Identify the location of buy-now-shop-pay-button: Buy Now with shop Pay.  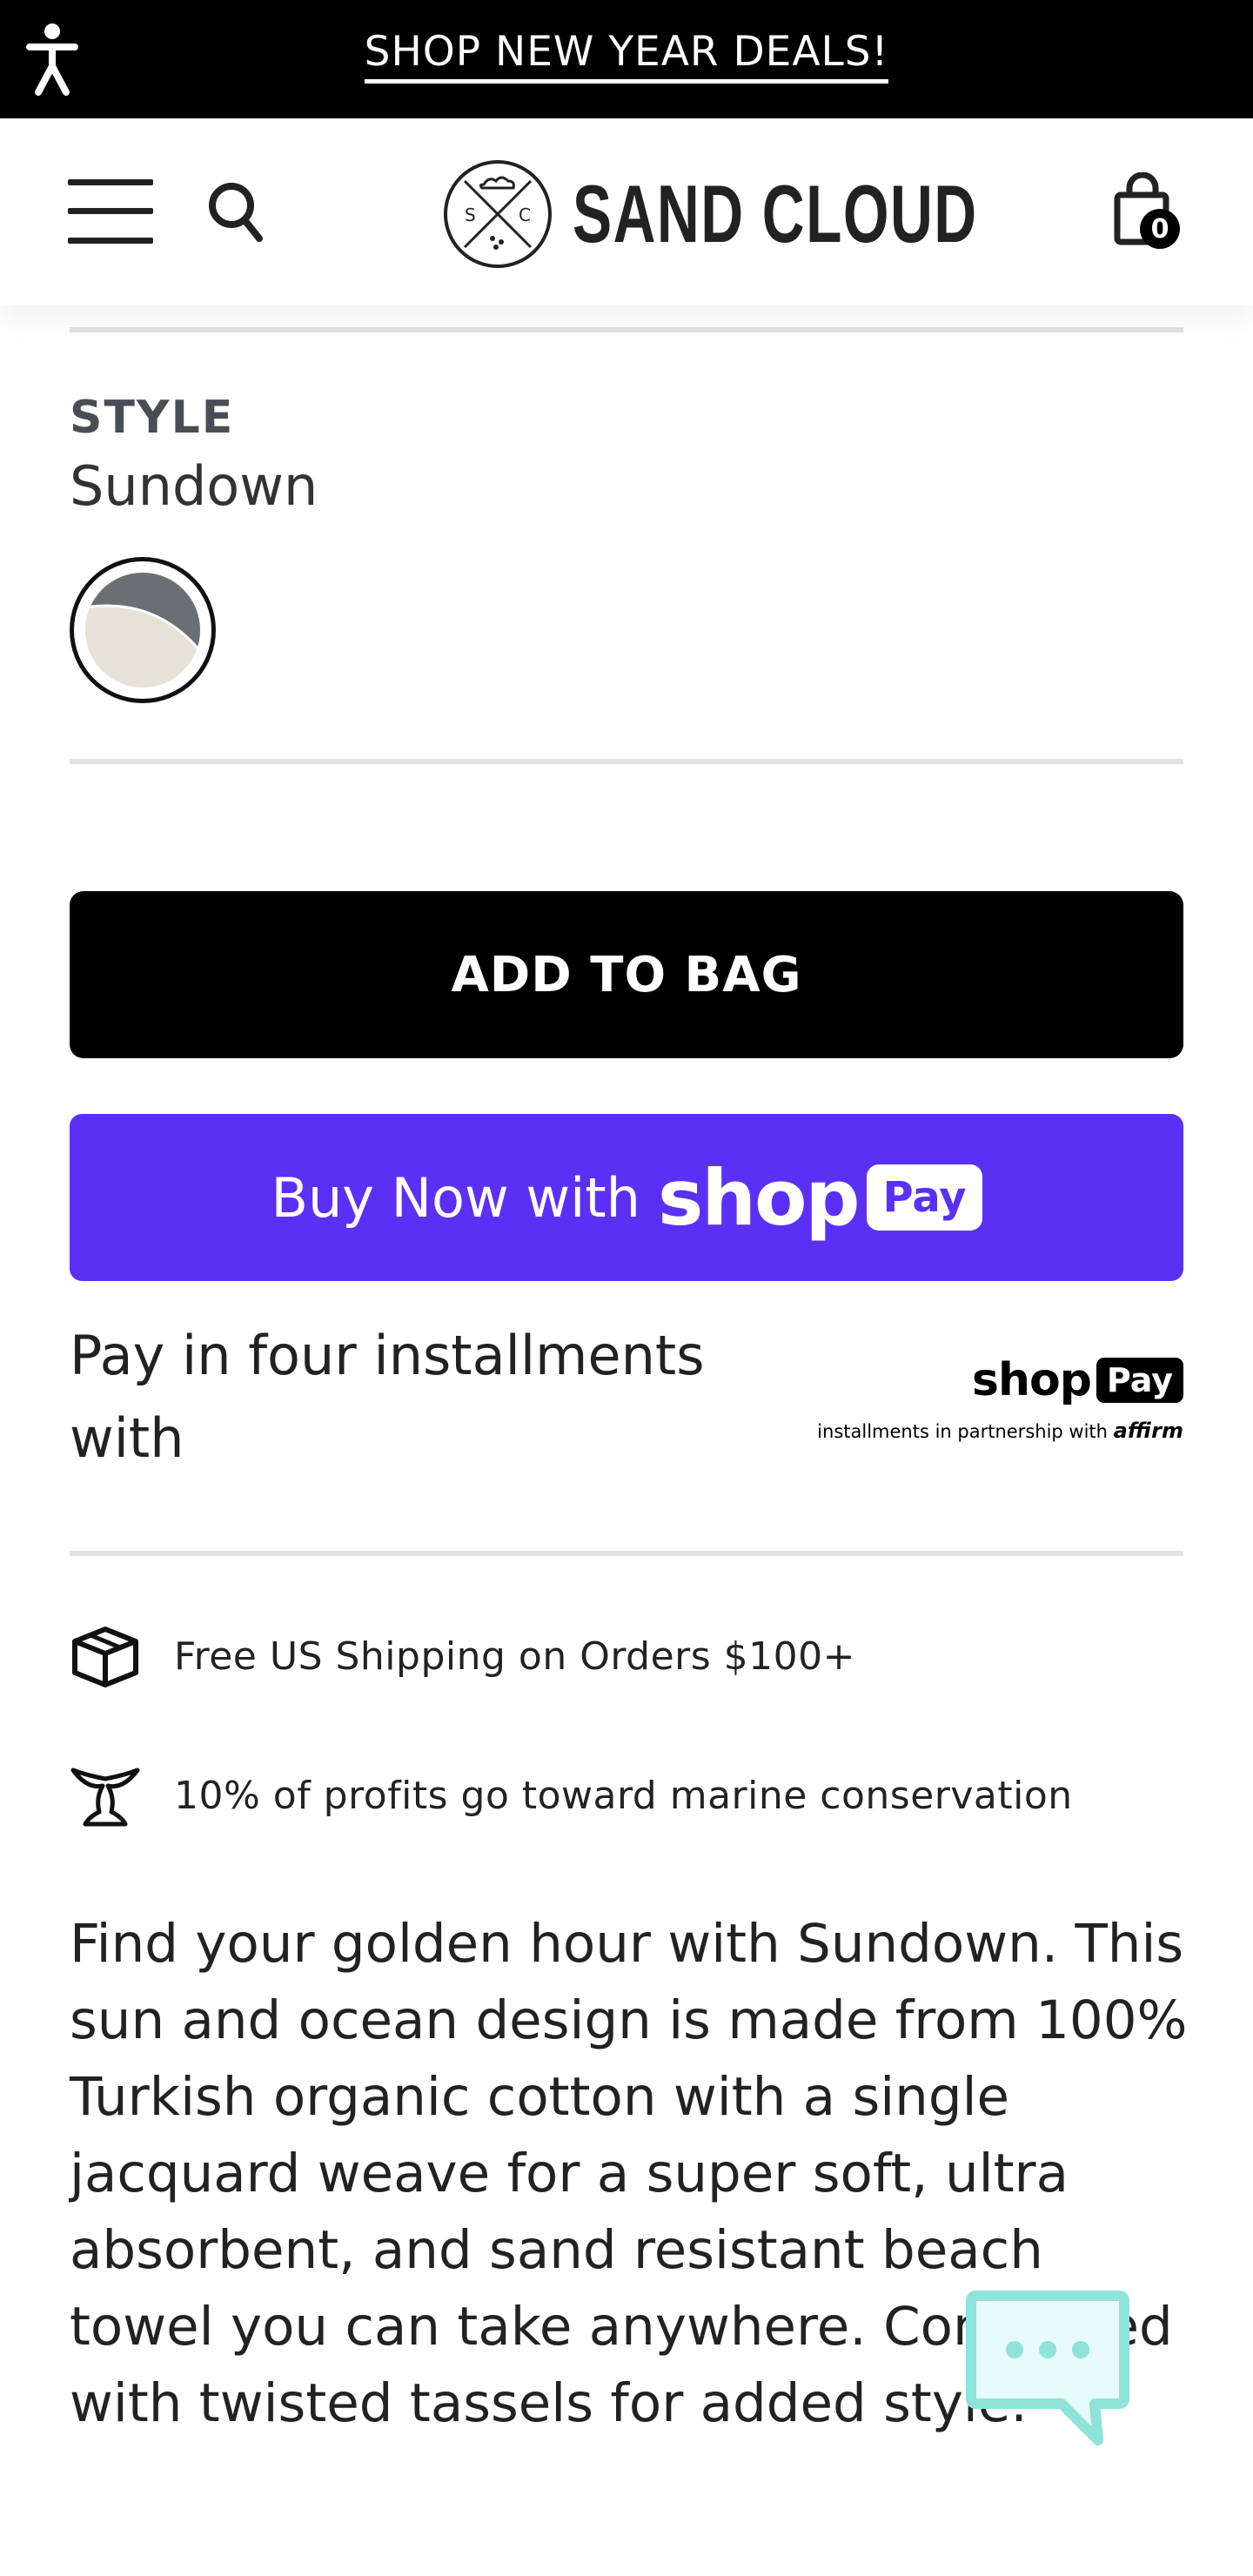
(626, 1197).